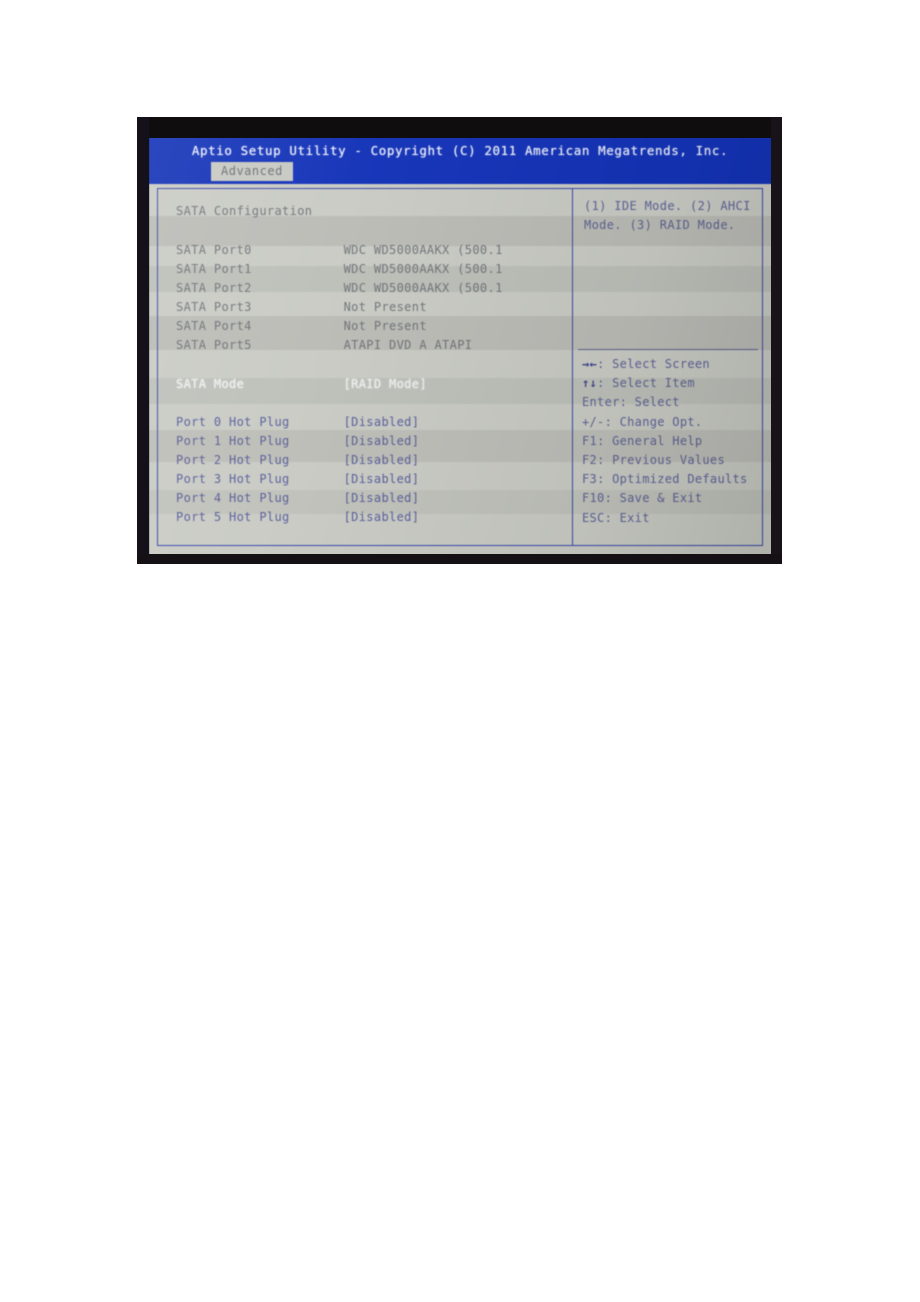 The image size is (920, 1302). Describe the element at coordinates (459, 559) in the screenshot. I see `monitor-bezel-bottom` at that location.